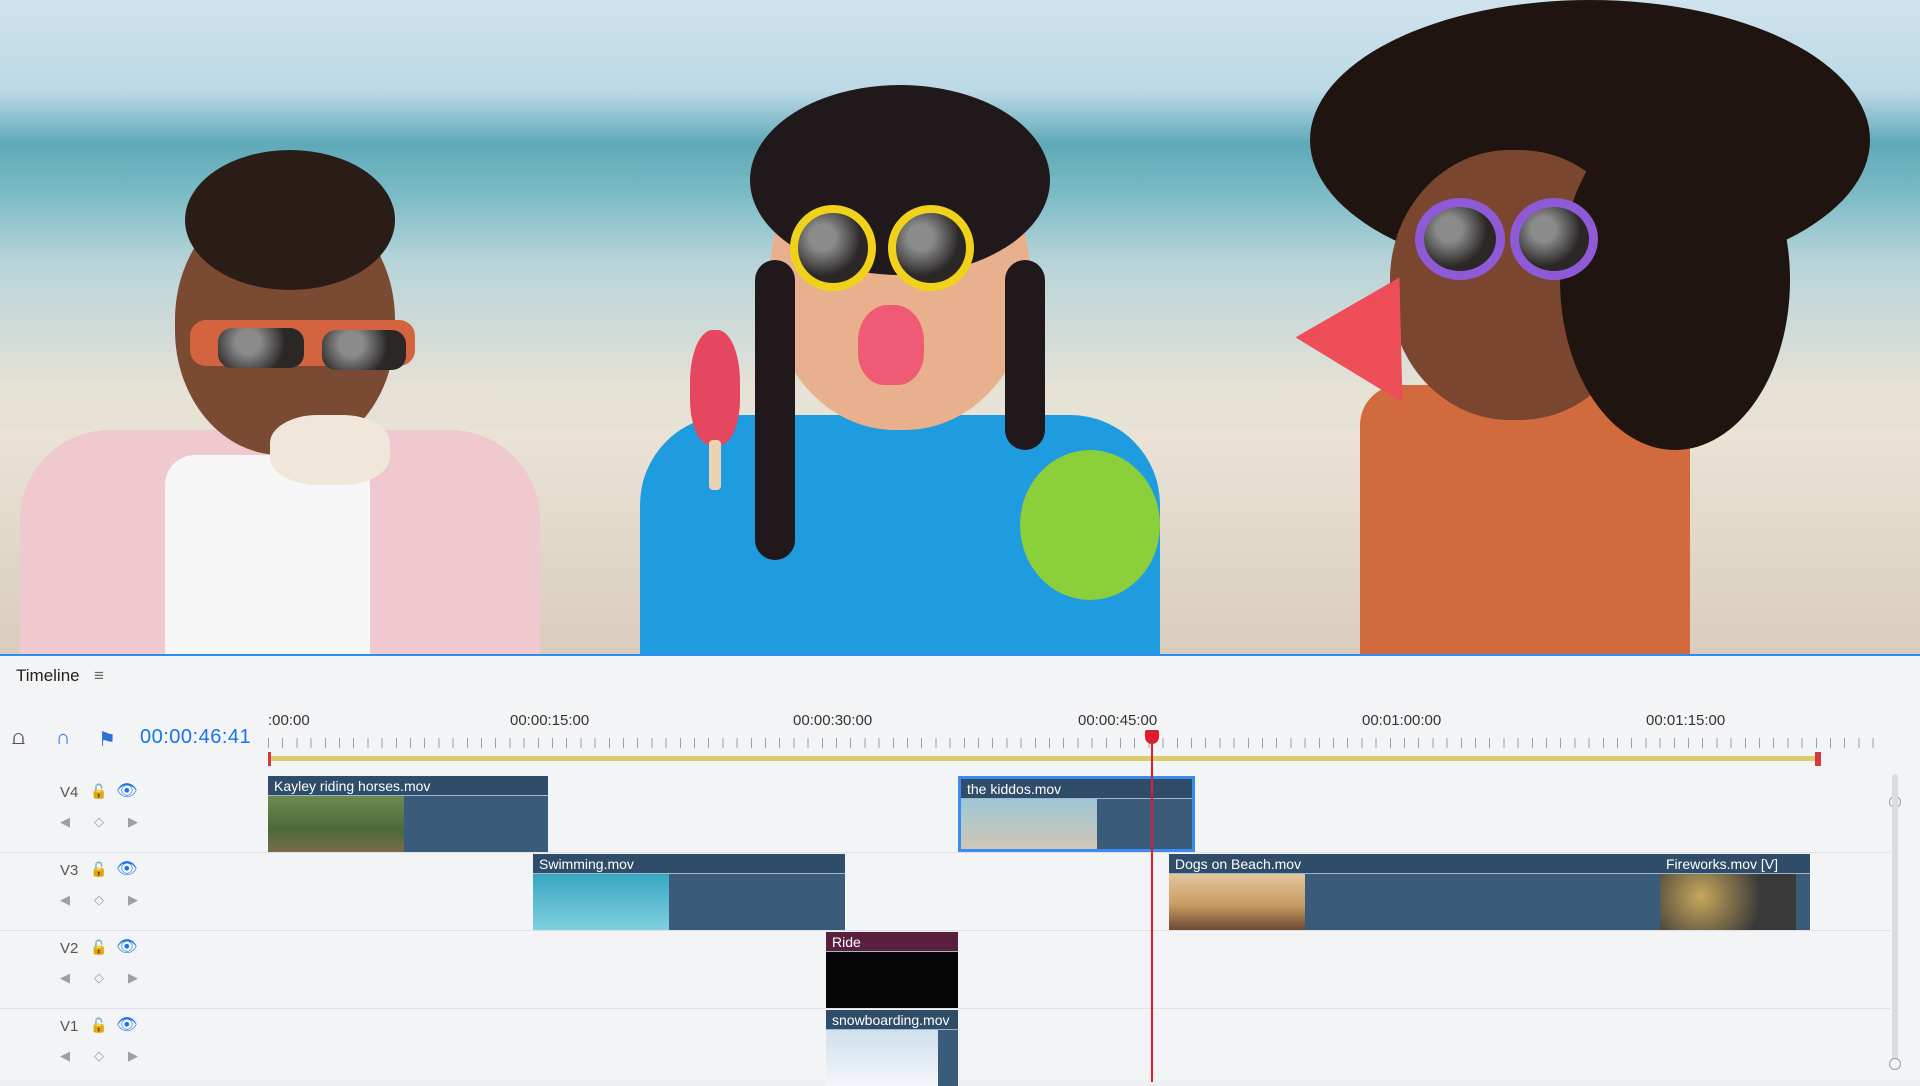 The height and width of the screenshot is (1086, 1920). Describe the element at coordinates (134, 1046) in the screenshot. I see `track-header-v1: V1 🔓 👁 ◀ ◇ ▶` at that location.